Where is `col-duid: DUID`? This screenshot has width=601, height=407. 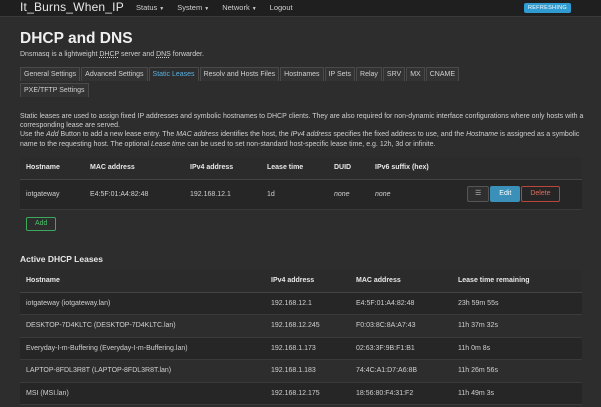 col-duid: DUID is located at coordinates (348, 168).